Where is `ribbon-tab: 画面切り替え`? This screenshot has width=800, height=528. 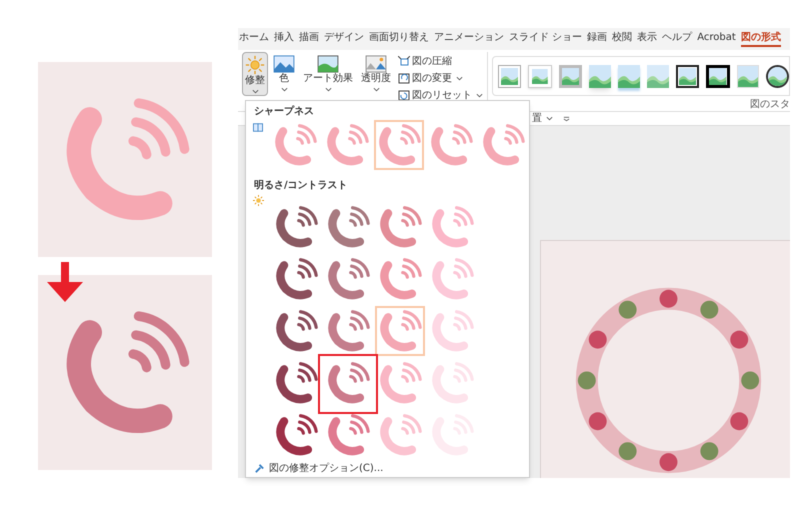
ribbon-tab: 画面切り替え is located at coordinates (399, 39).